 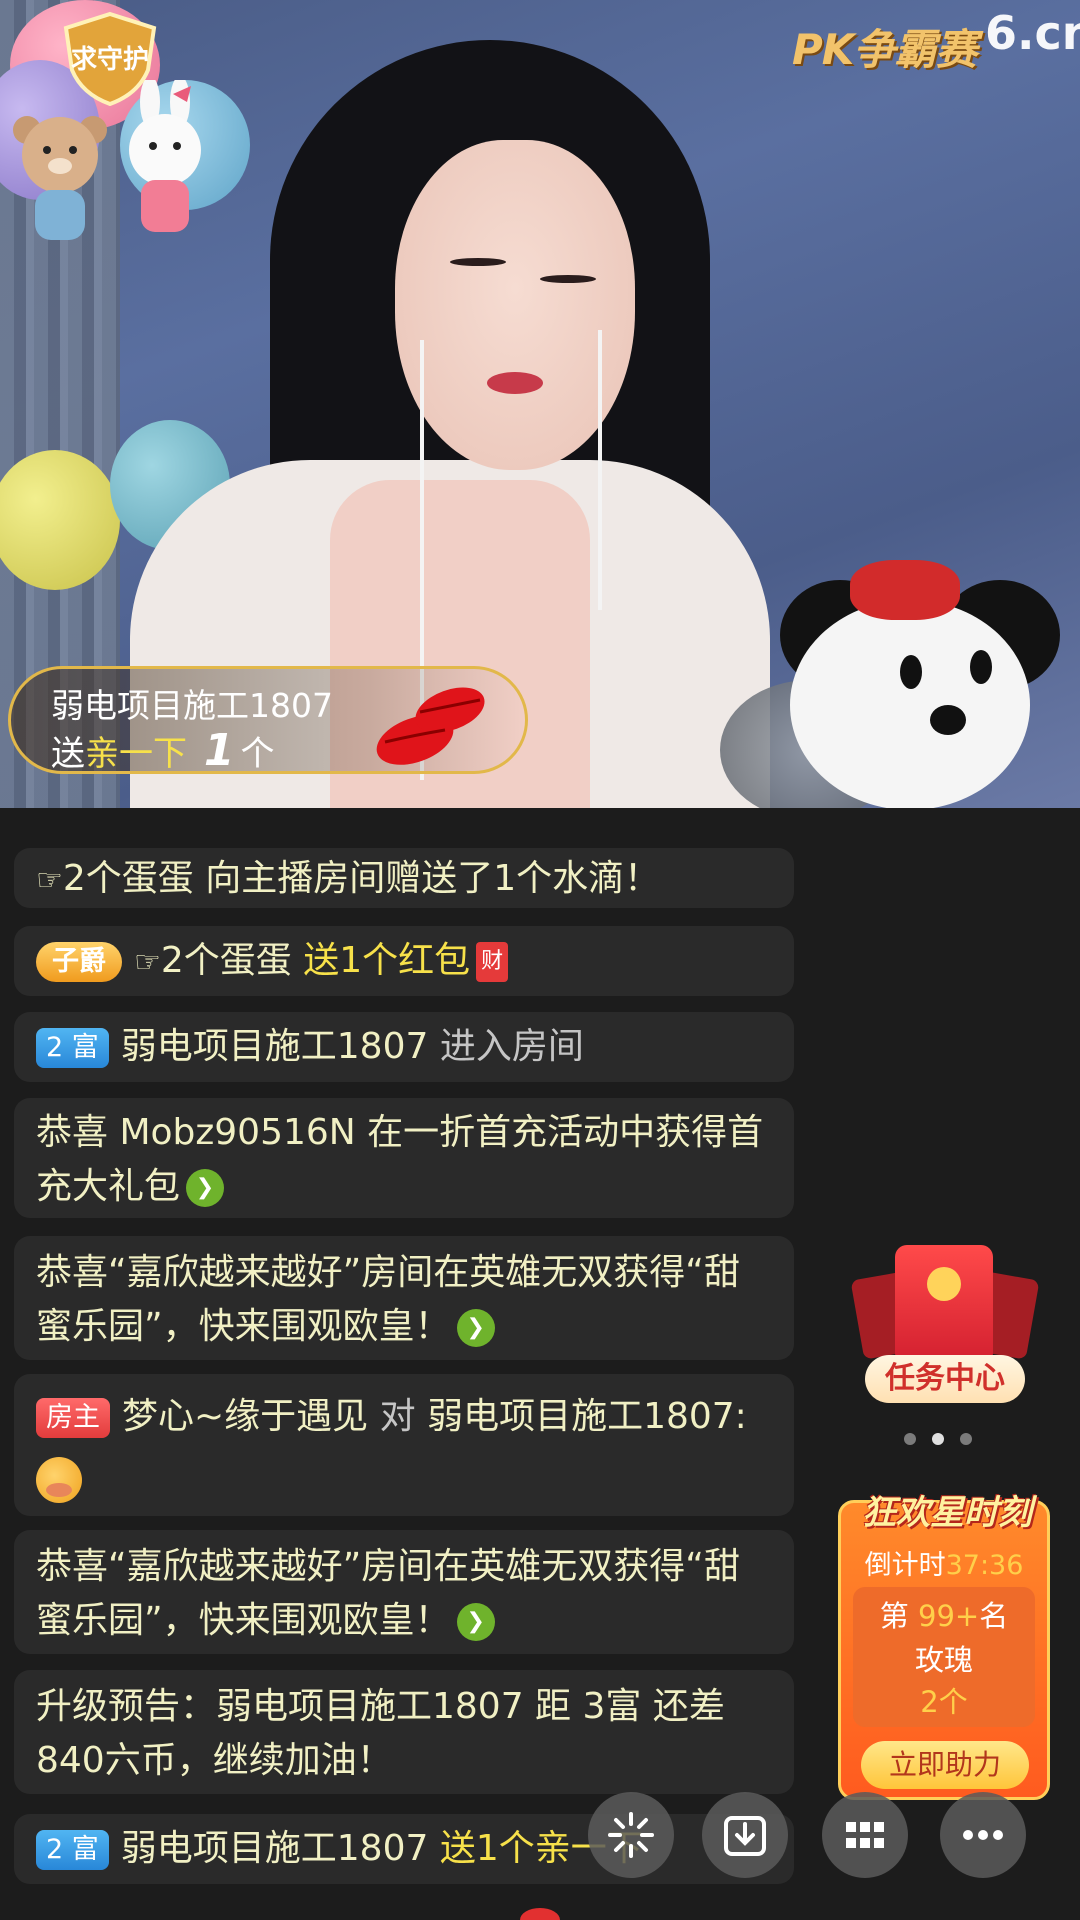 What do you see at coordinates (427, 878) in the screenshot?
I see `chat-text: 向主播房间赠送了1个水滴！` at bounding box center [427, 878].